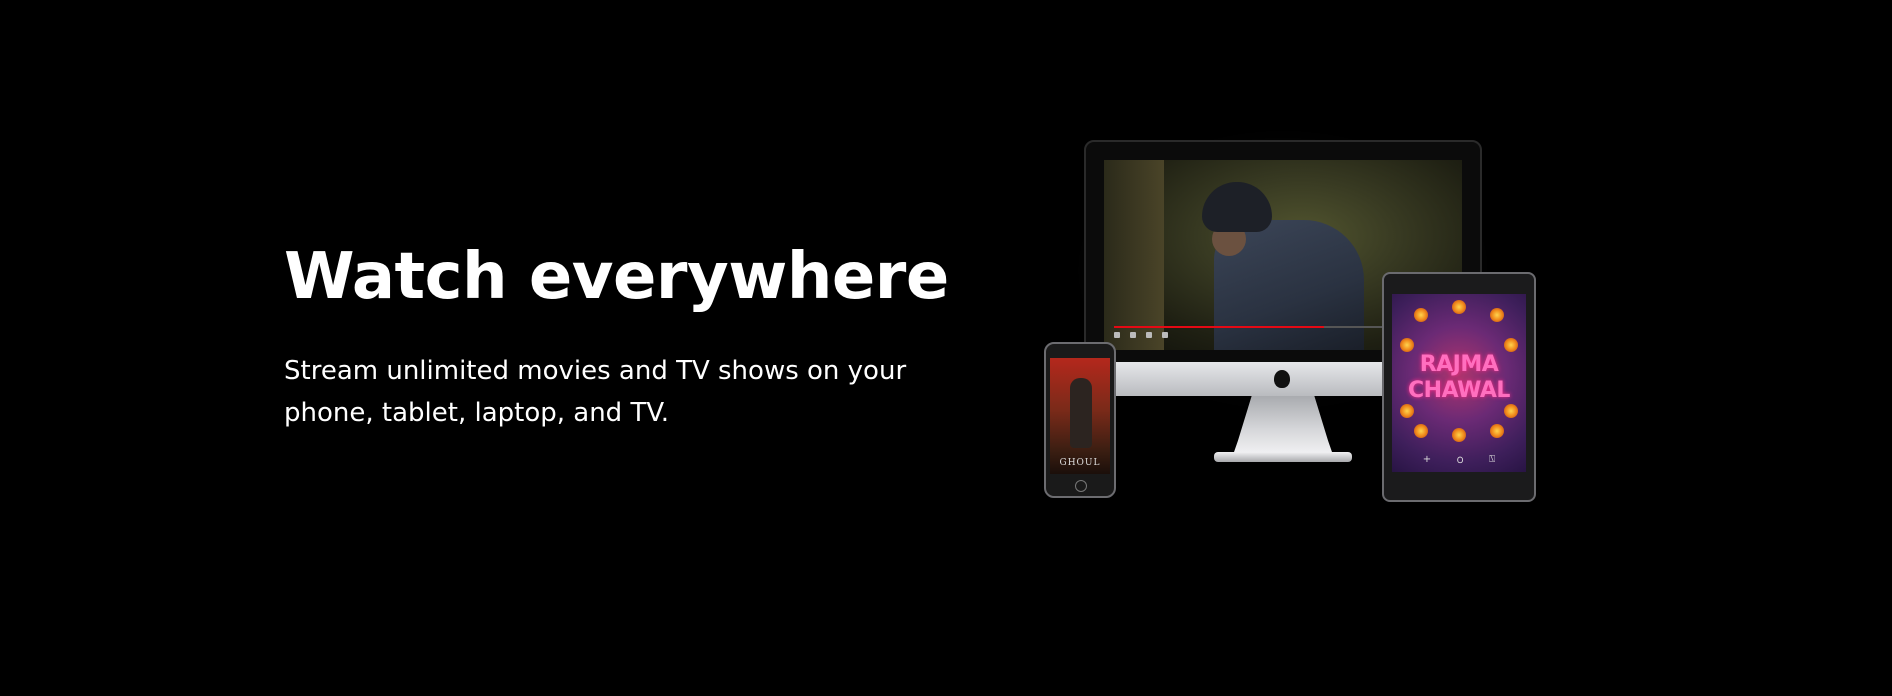  What do you see at coordinates (1283, 457) in the screenshot?
I see `imac-base` at bounding box center [1283, 457].